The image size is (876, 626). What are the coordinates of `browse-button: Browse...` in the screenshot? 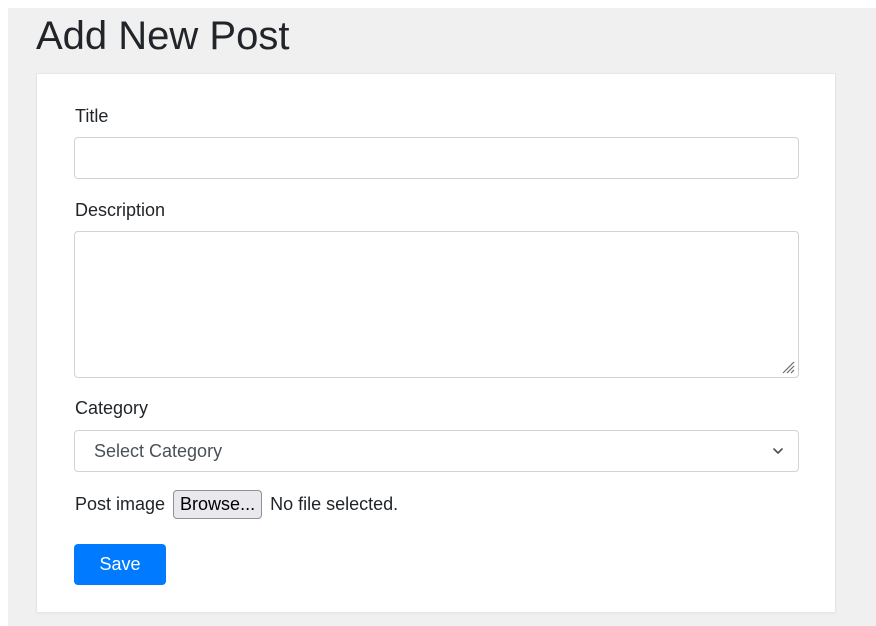 It's located at (218, 504).